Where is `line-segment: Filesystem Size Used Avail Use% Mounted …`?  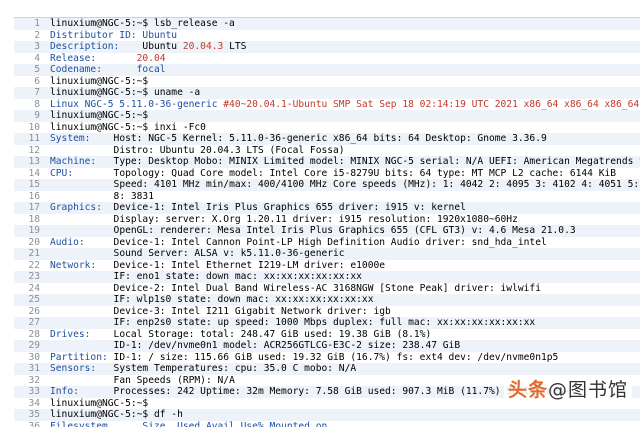
line-segment: Filesystem Size Used Avail Use% Mounted … is located at coordinates (188, 424).